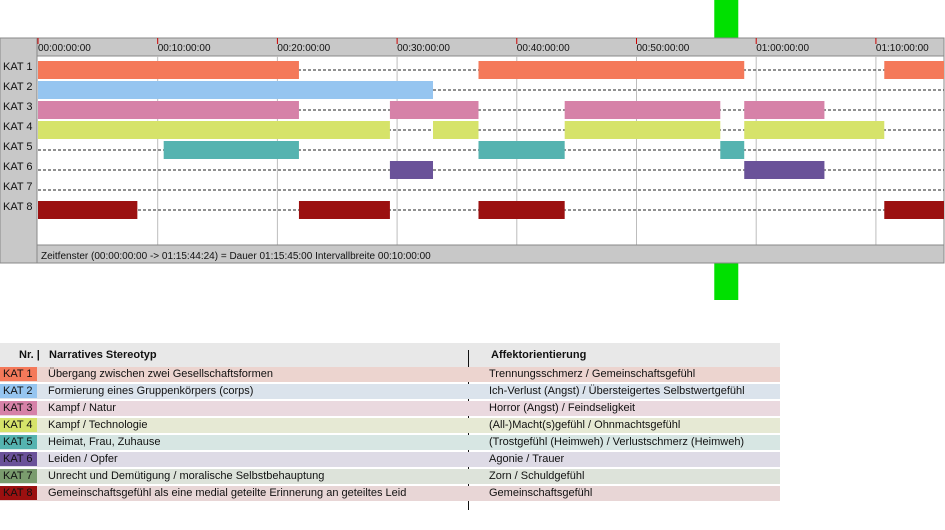  I want to click on legend-header-nr: Nr. |, so click(29, 355).